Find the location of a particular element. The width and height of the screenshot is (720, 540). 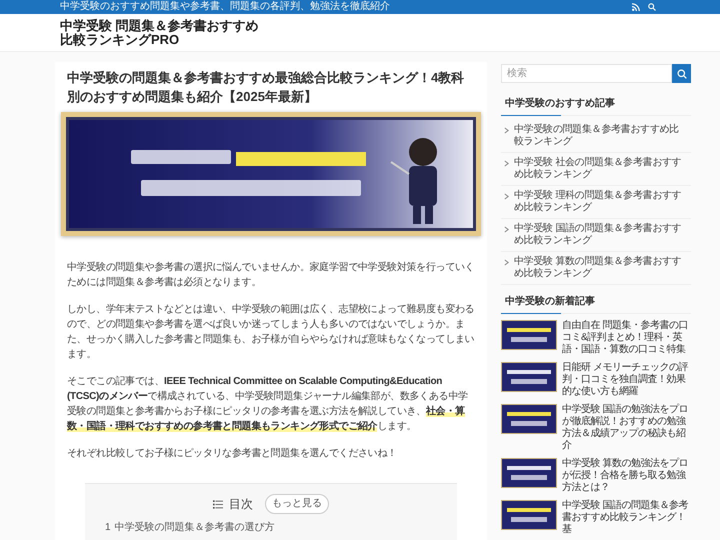

site-tagline: 中学受験のおすすめ問題集や参考書、問題集の各評判、勉強法を徹底紹介 is located at coordinates (225, 7).